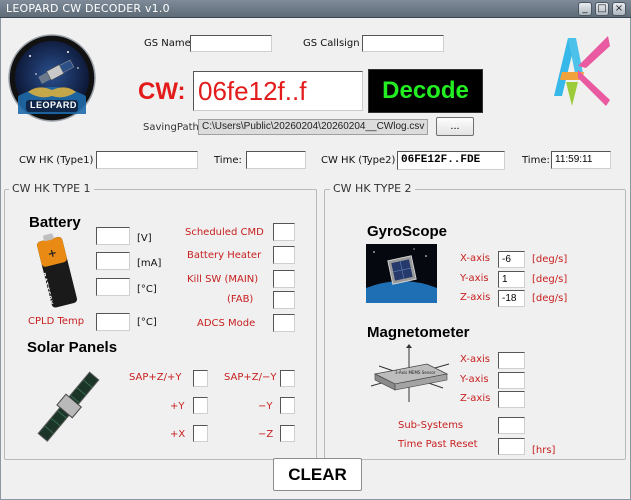 This screenshot has height=500, width=631. Describe the element at coordinates (550, 259) in the screenshot. I see `gyro-x-unit: [deg/s]` at that location.